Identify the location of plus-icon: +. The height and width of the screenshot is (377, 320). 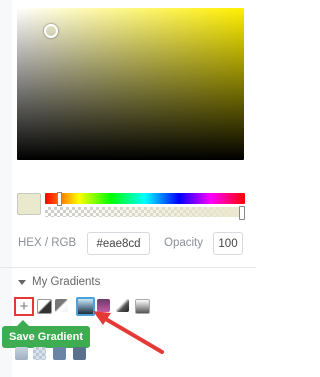
(24, 306).